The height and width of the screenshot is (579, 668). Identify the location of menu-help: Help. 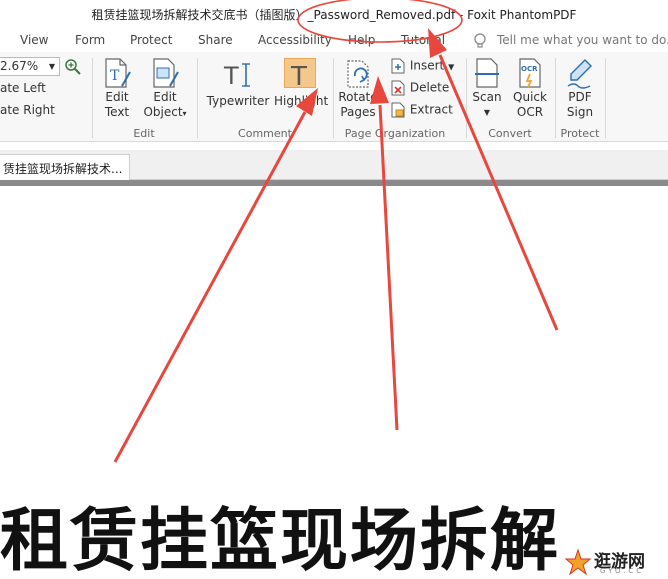
(361, 40).